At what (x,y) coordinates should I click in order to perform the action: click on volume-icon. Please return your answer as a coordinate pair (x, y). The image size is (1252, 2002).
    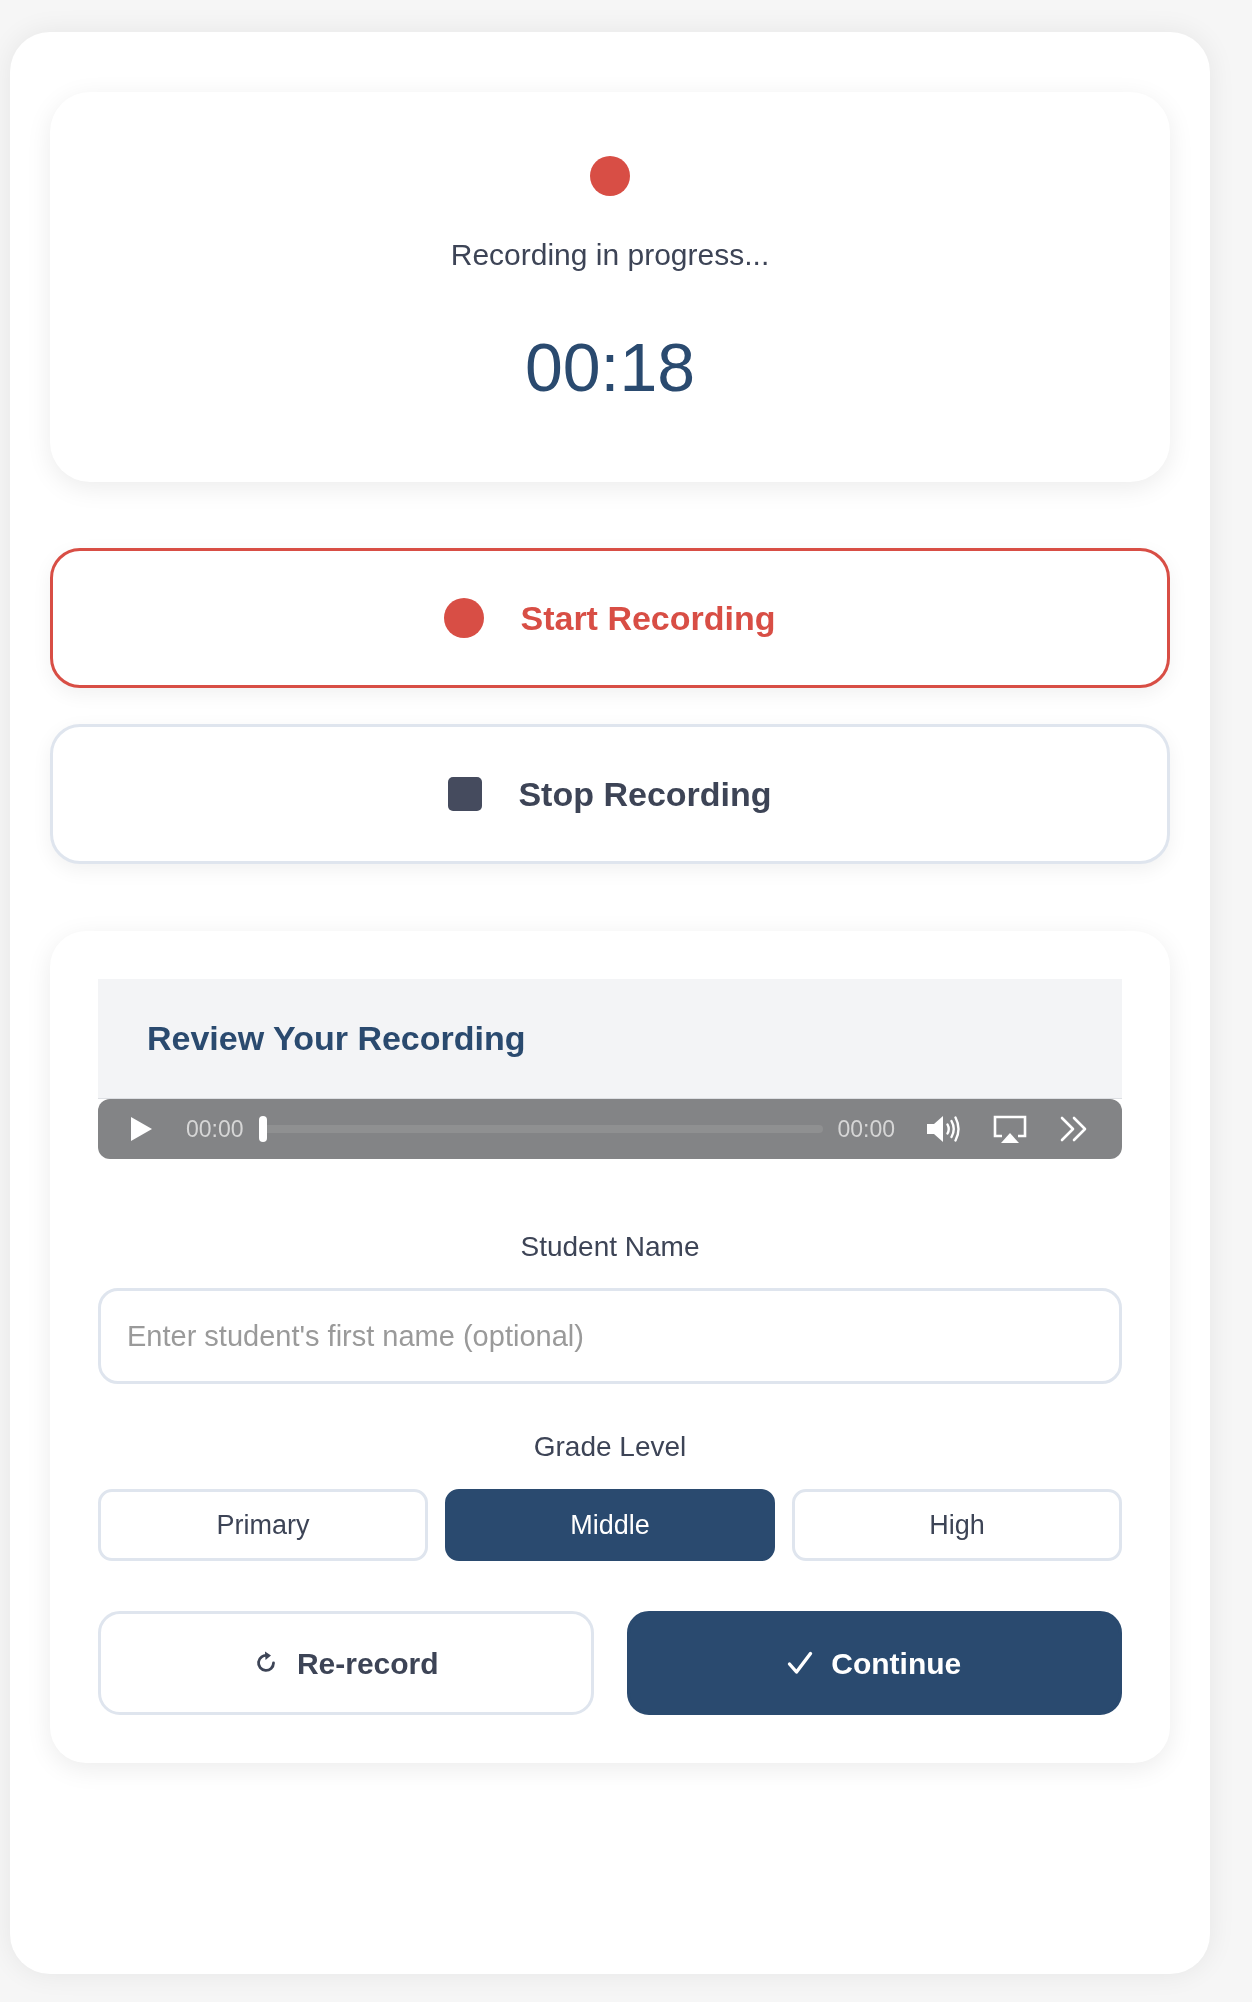
    Looking at the image, I should click on (944, 1129).